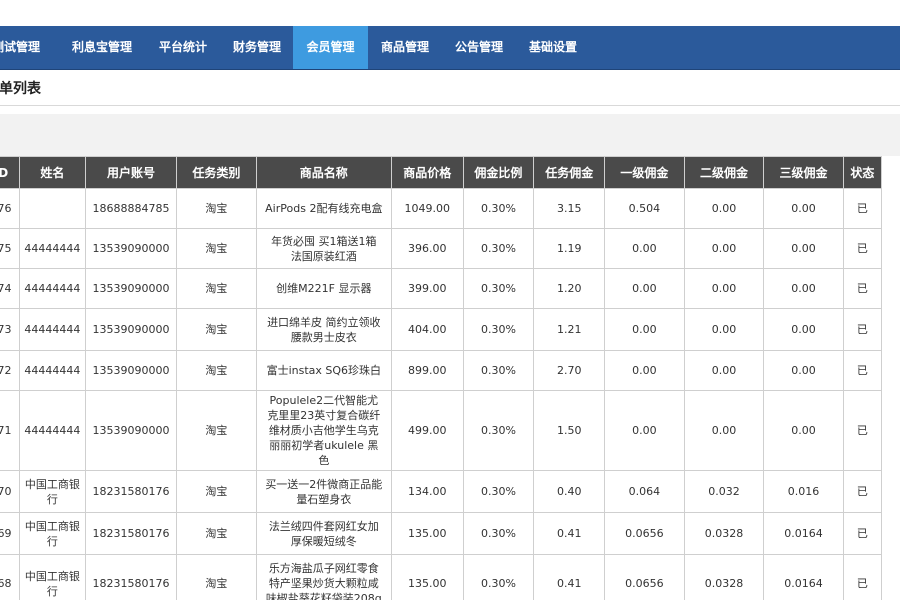 The height and width of the screenshot is (600, 900). What do you see at coordinates (427, 577) in the screenshot?
I see `cell-price: 135.00` at bounding box center [427, 577].